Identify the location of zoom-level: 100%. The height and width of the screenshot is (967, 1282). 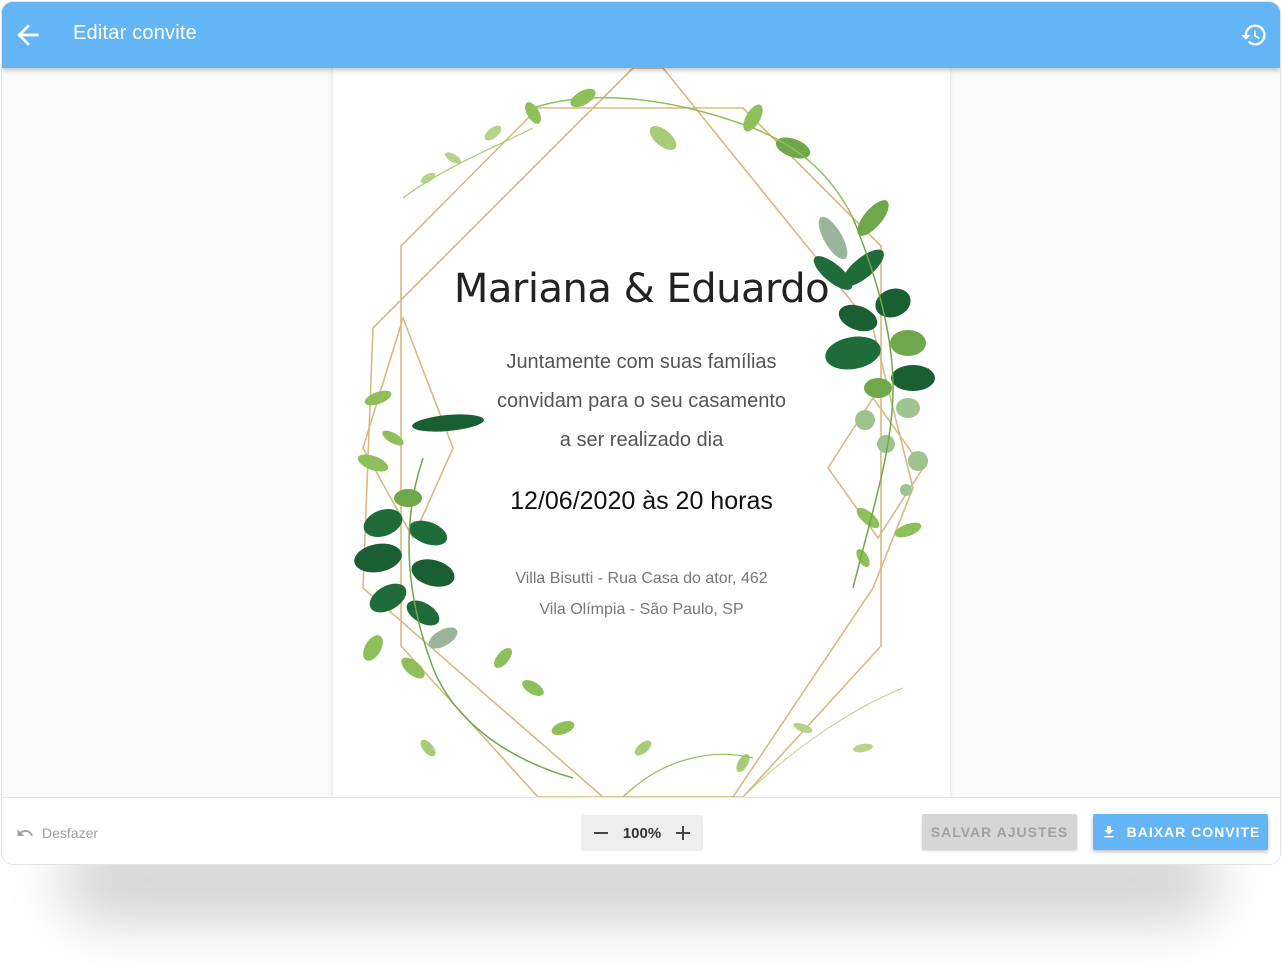
(642, 833).